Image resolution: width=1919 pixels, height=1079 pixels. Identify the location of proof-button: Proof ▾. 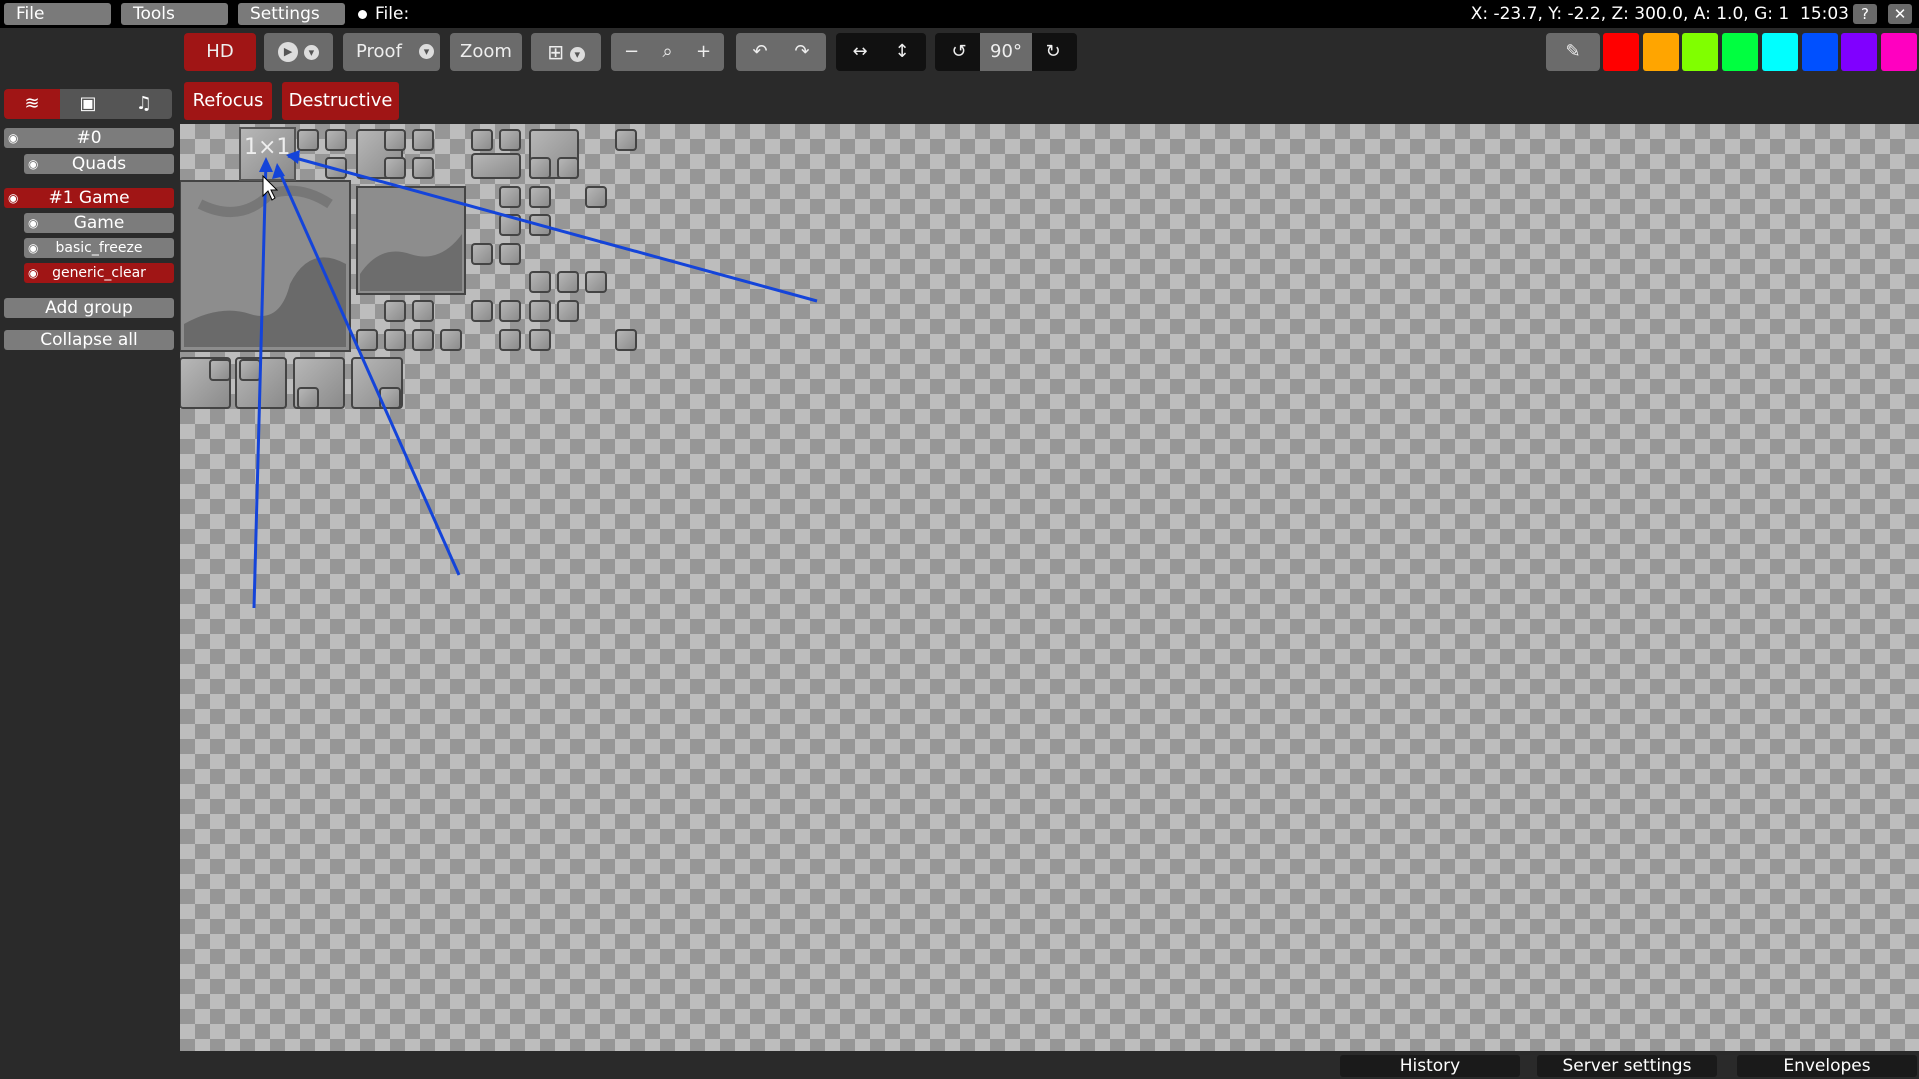
(391, 52).